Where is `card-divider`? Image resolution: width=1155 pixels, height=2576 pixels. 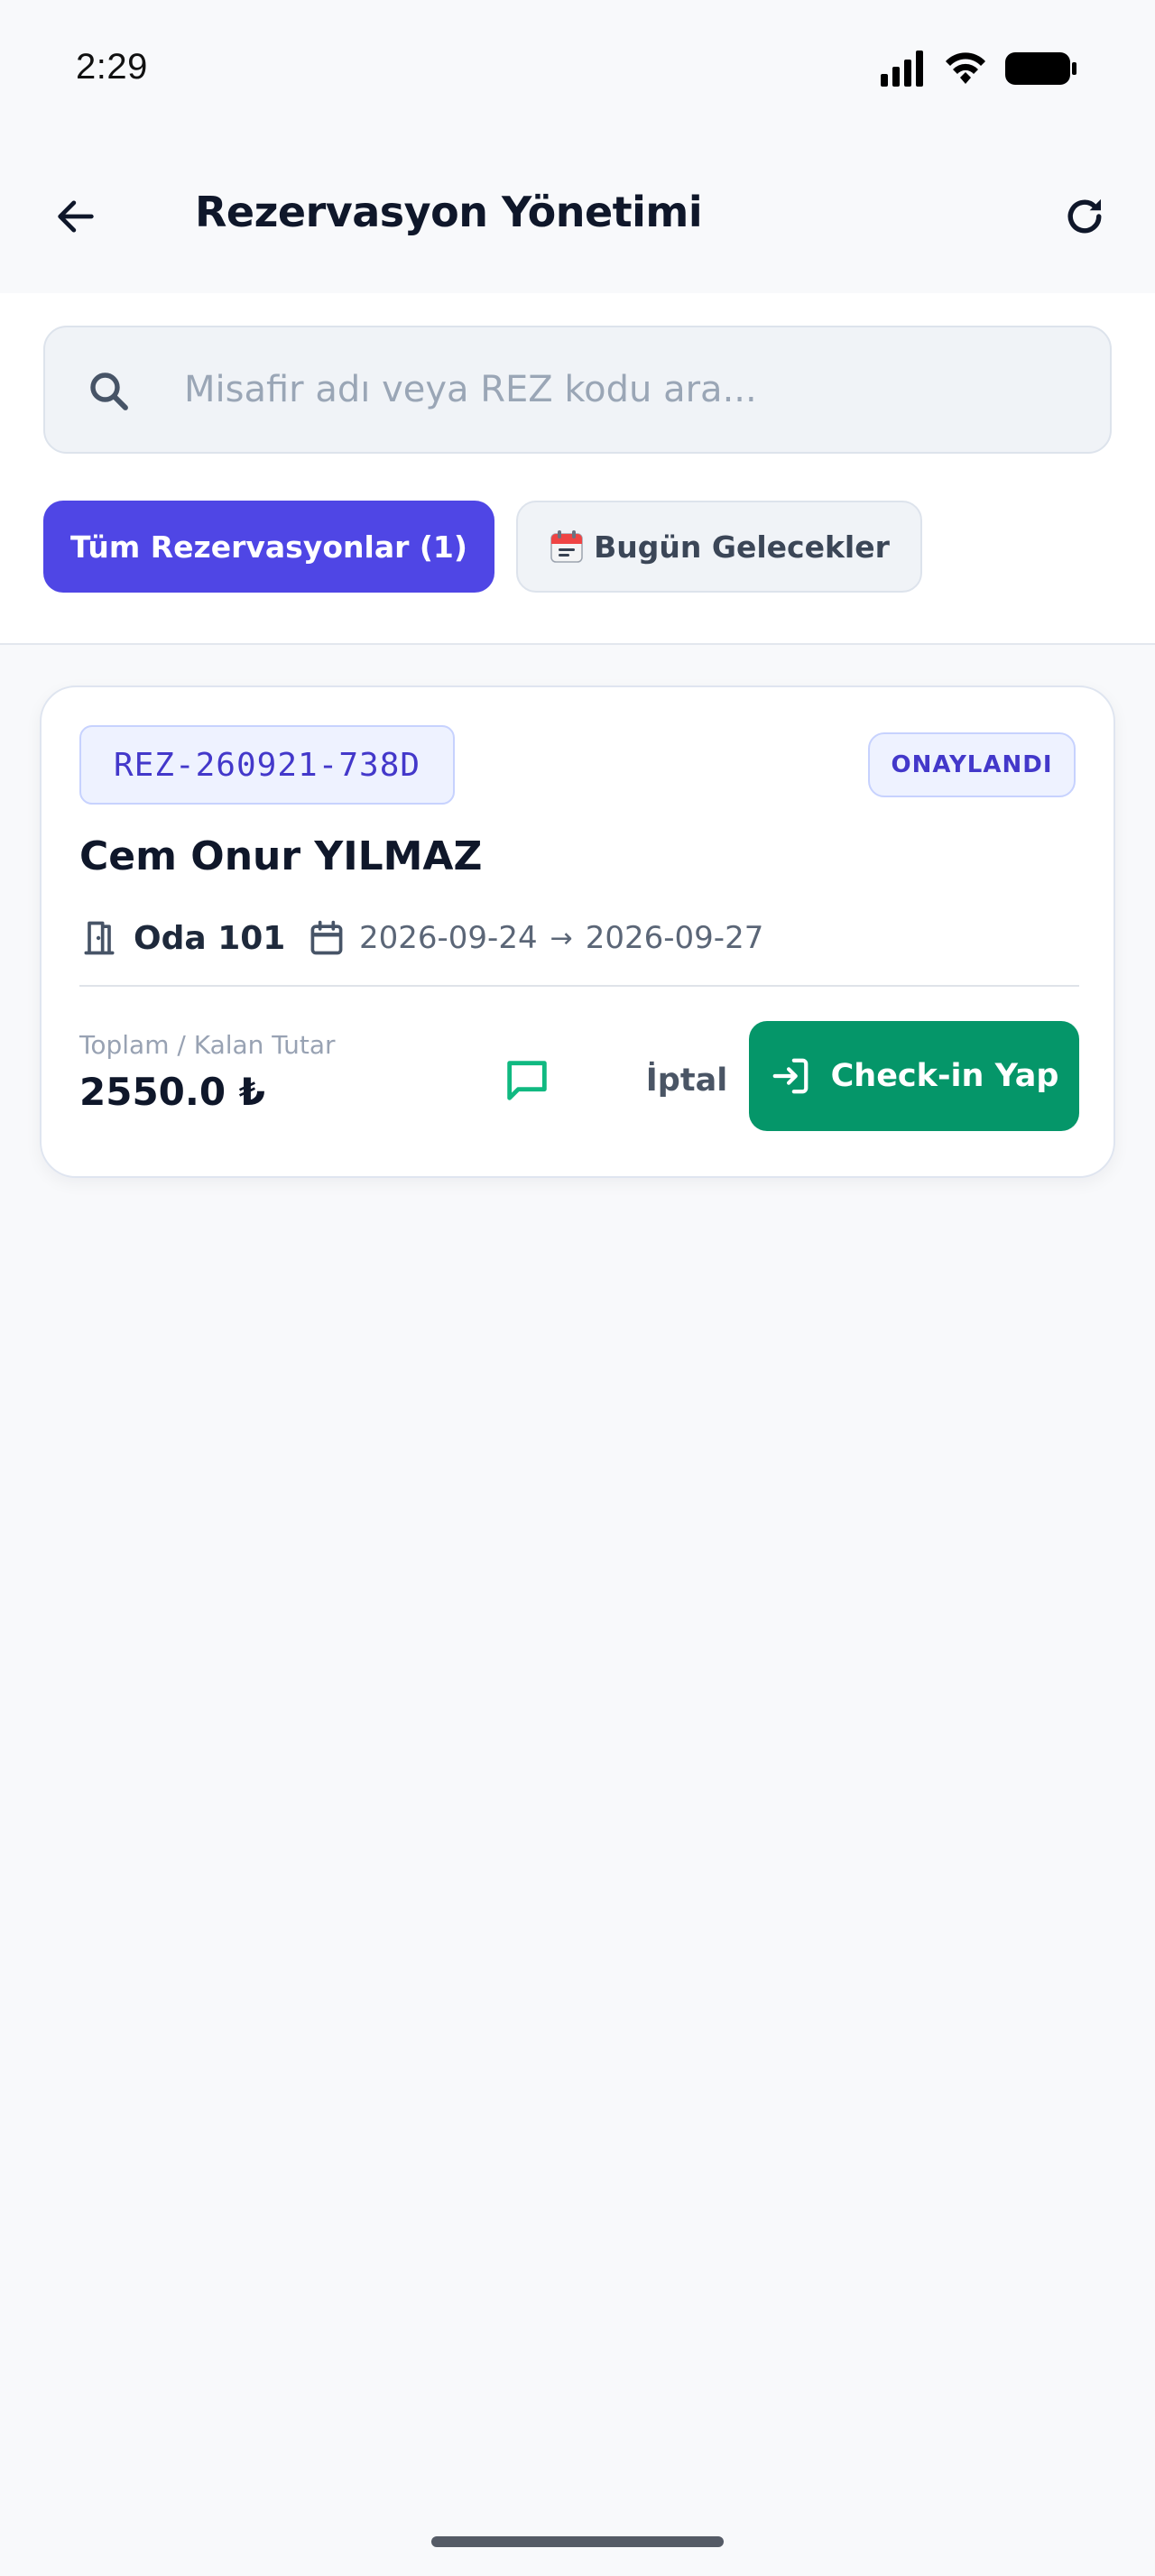
card-divider is located at coordinates (579, 986).